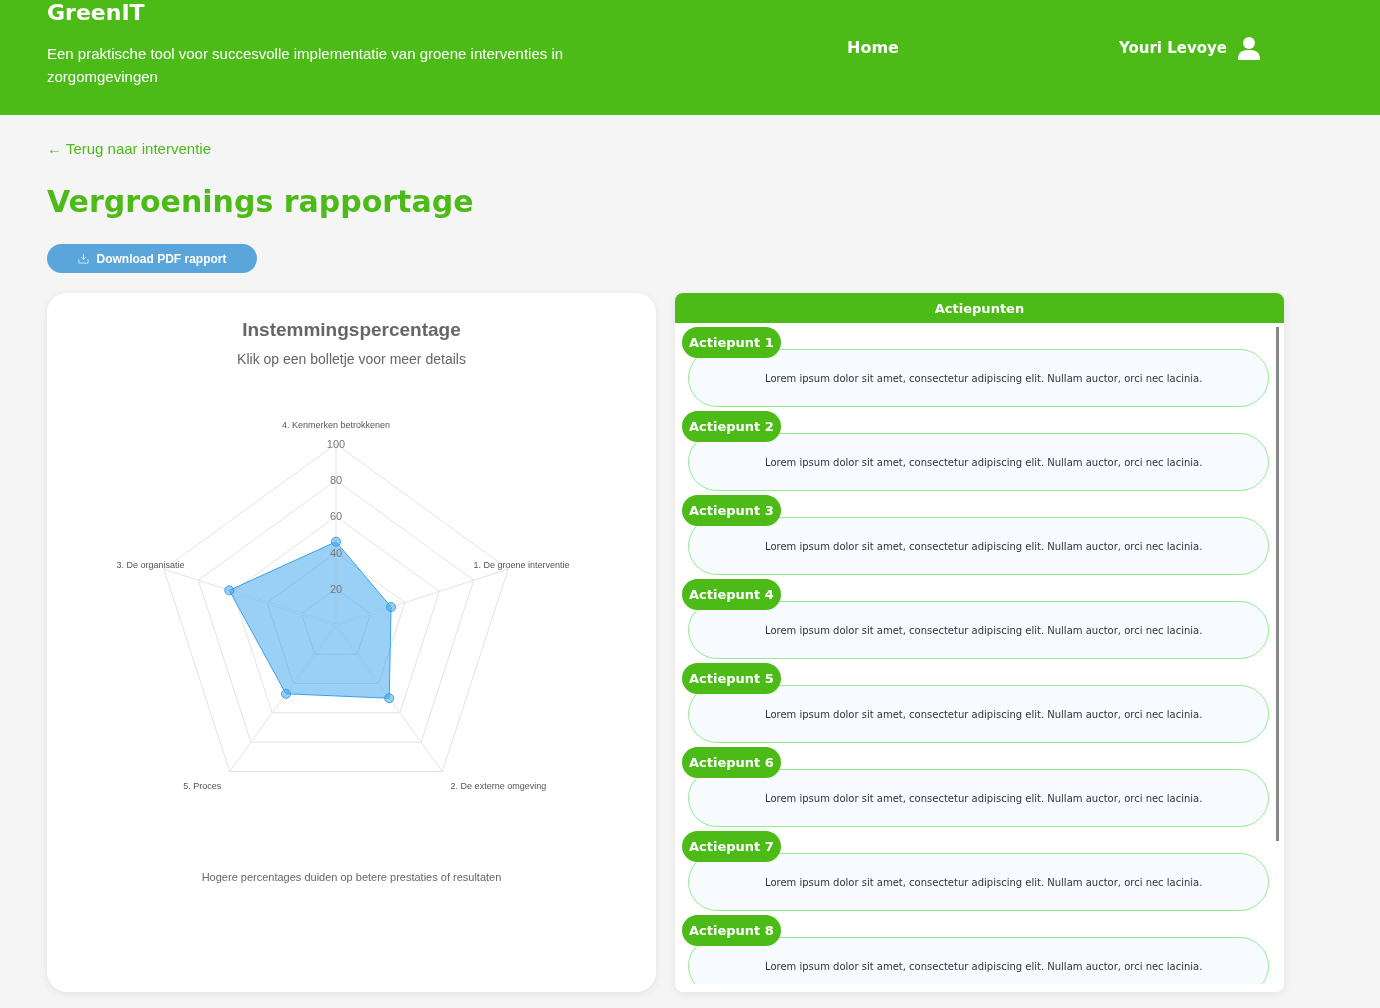  Describe the element at coordinates (261, 202) in the screenshot. I see `page-title: Vergroenings rapportage` at that location.